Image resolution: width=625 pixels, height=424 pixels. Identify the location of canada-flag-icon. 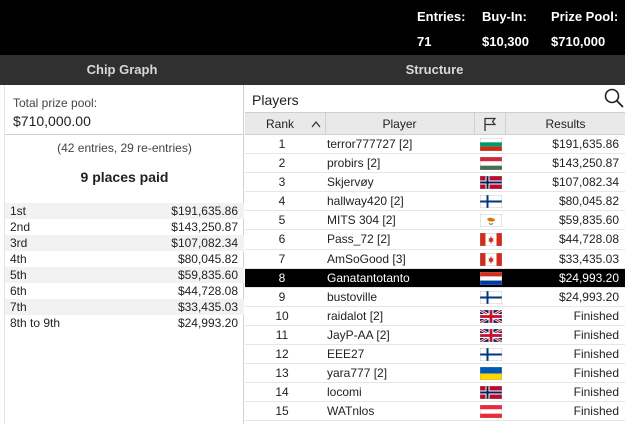
(491, 240).